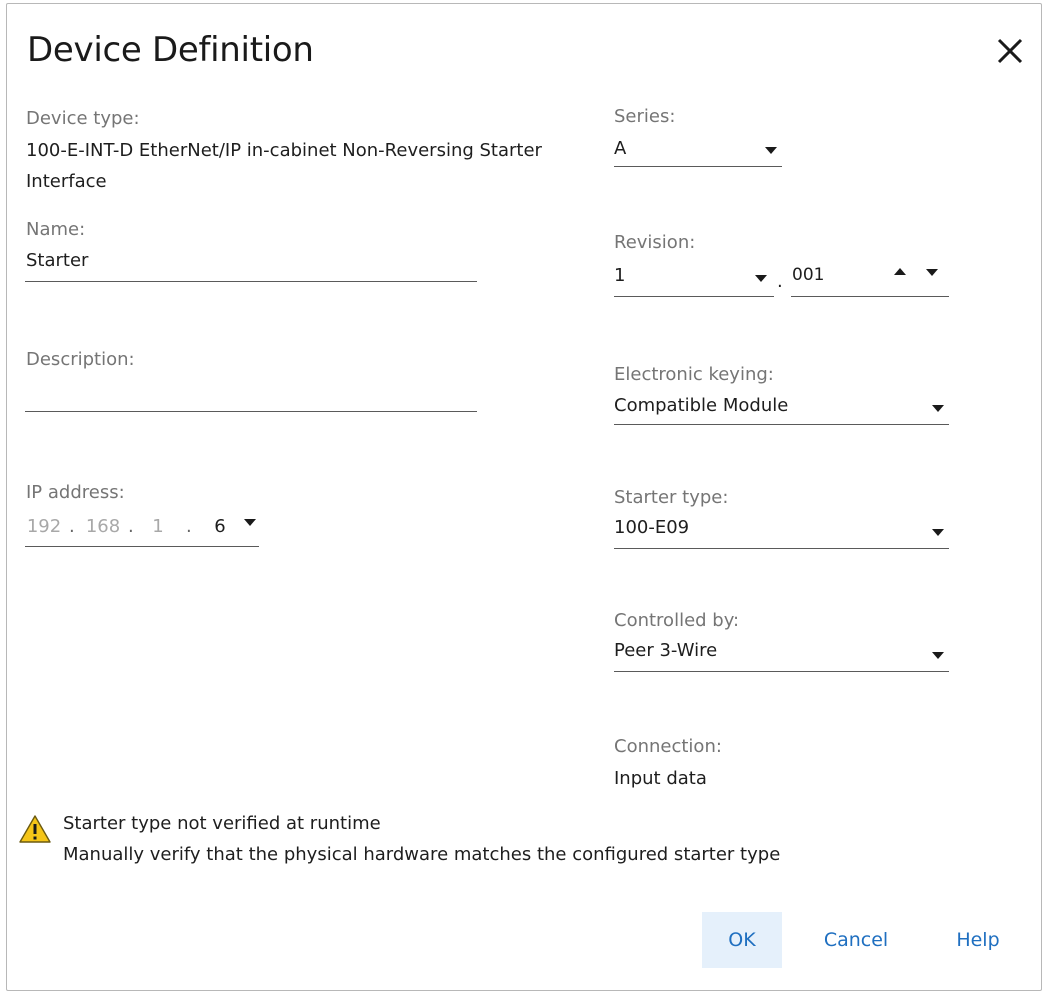 This screenshot has width=1050, height=997. What do you see at coordinates (251, 393) in the screenshot?
I see `description-field` at bounding box center [251, 393].